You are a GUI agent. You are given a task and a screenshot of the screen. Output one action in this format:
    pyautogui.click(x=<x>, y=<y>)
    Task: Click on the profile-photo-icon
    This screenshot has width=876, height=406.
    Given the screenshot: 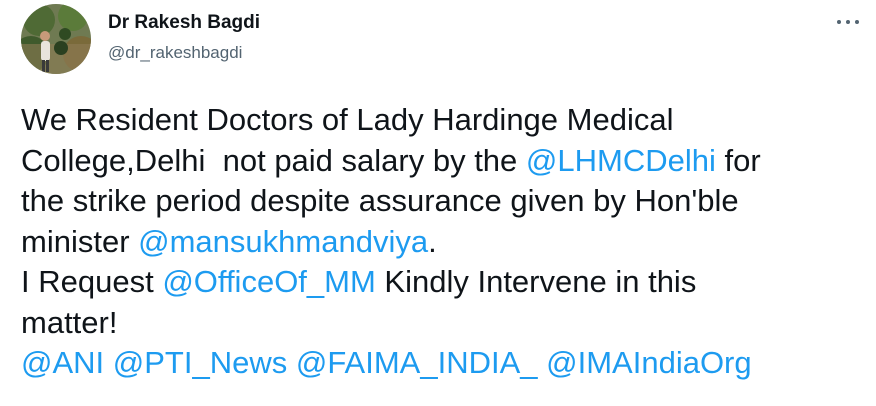 What is the action you would take?
    pyautogui.click(x=56, y=39)
    